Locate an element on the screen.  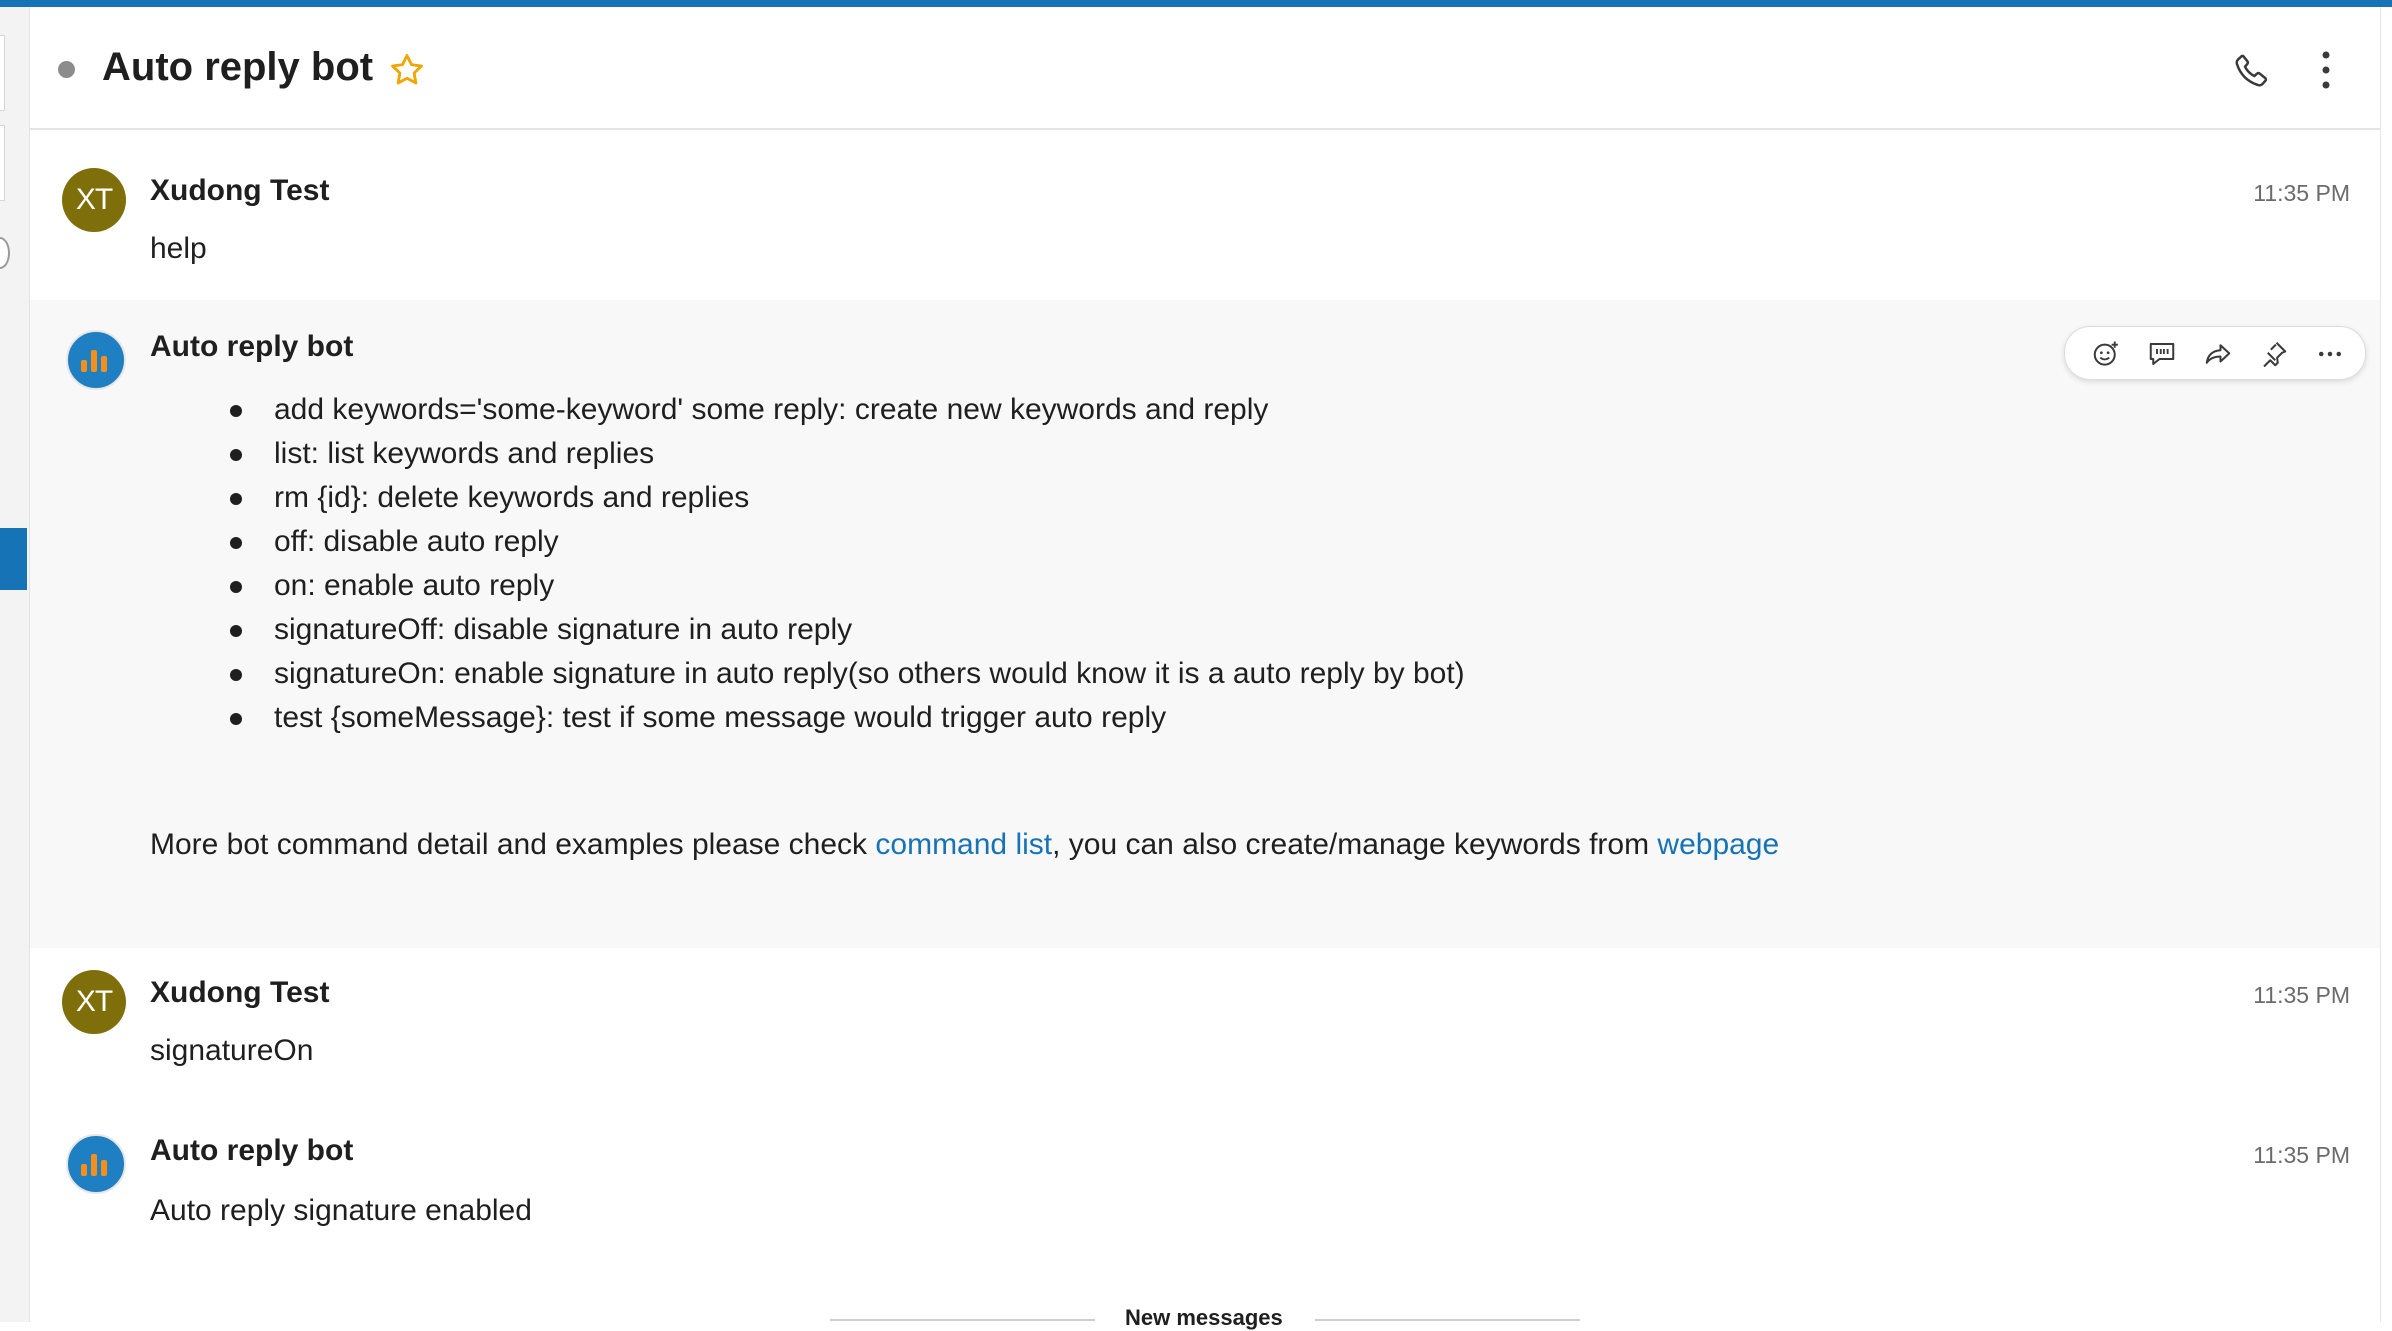
message-text: Auto reply signature enabled is located at coordinates (341, 1210).